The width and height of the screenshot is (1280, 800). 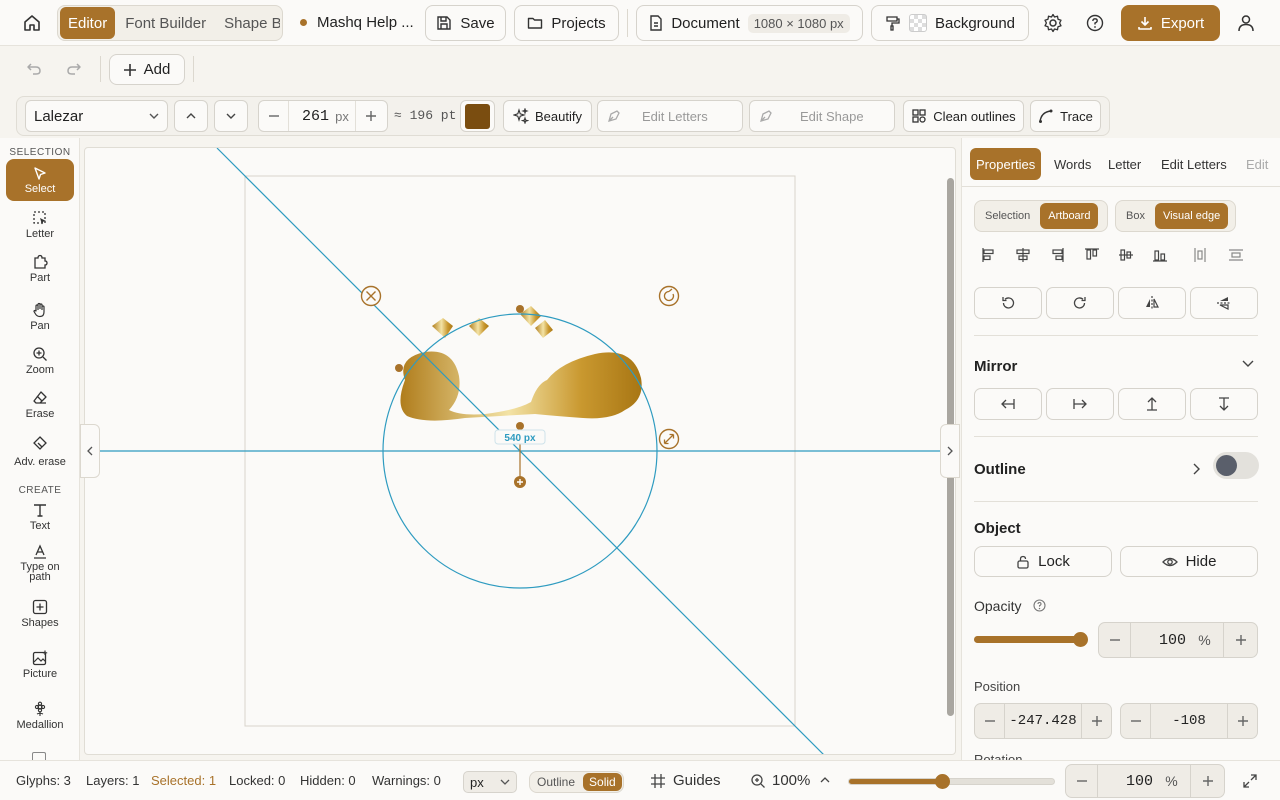 I want to click on next-font-button, so click(x=231, y=116).